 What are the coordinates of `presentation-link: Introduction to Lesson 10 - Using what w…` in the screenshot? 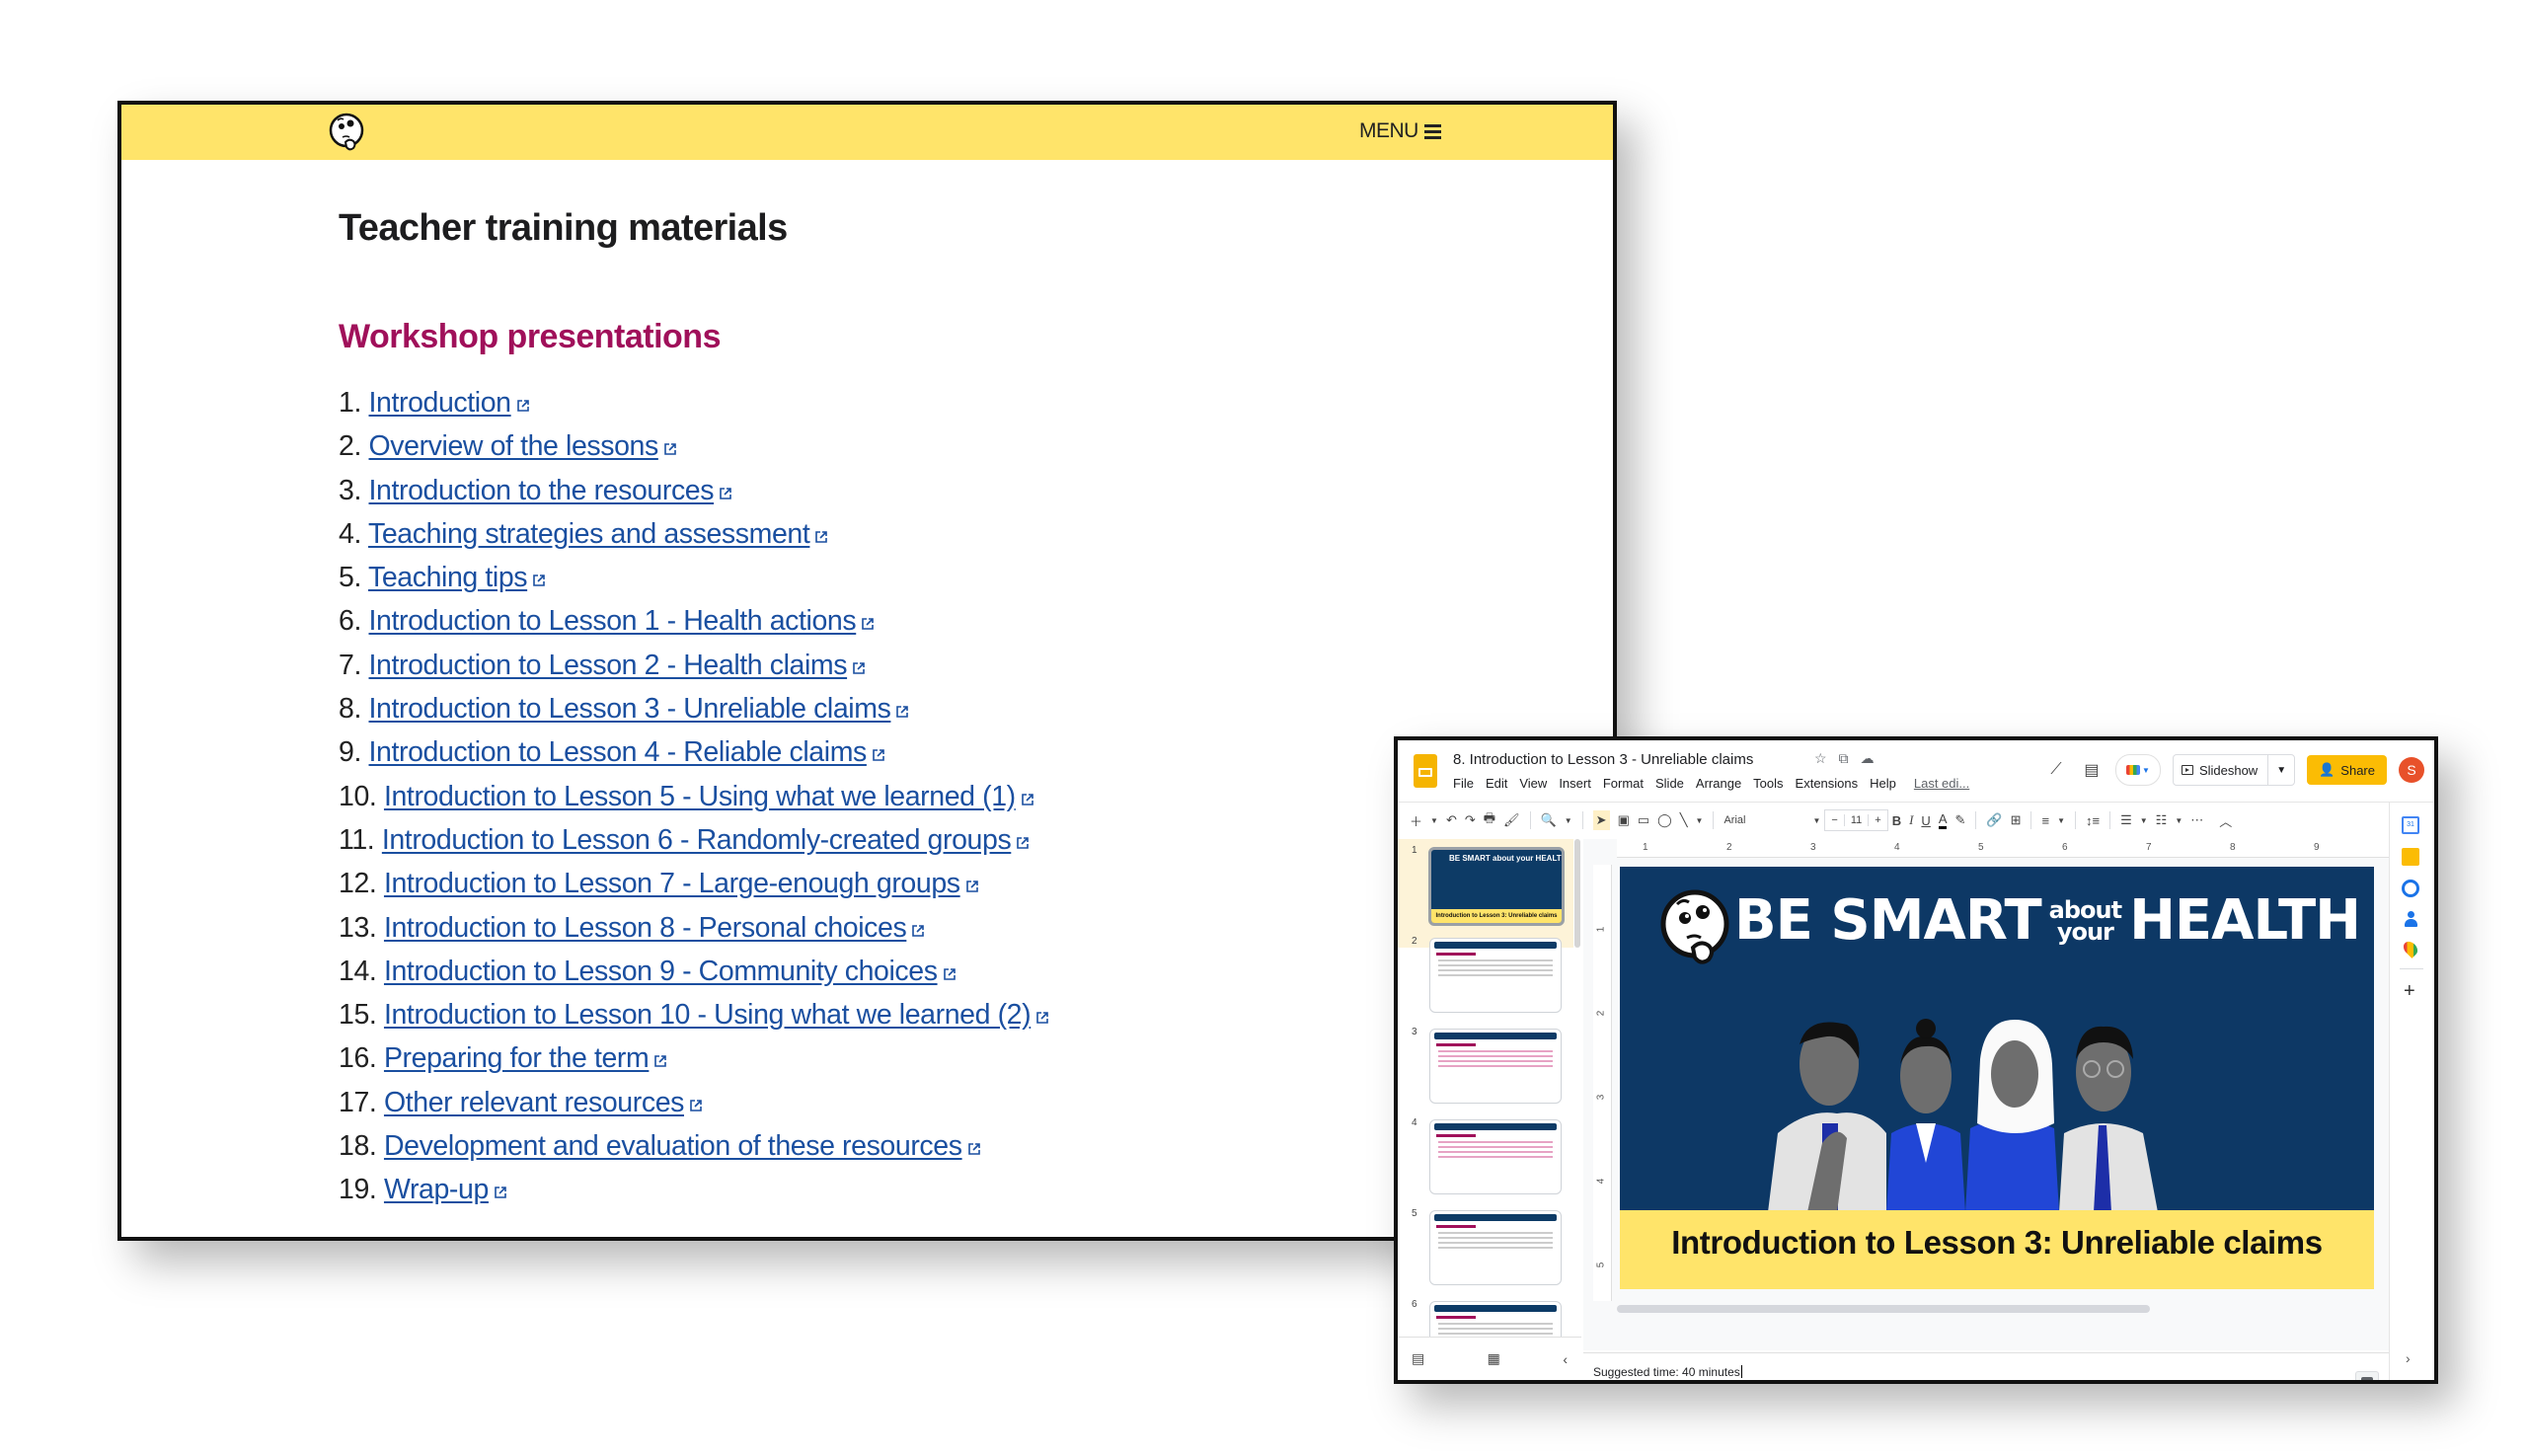 It's located at (708, 1015).